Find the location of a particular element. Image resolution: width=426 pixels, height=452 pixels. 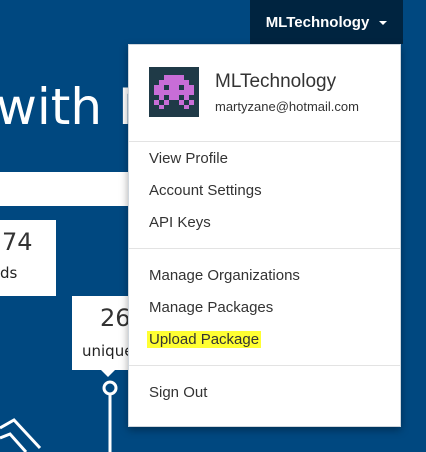

stat-label: ds is located at coordinates (9, 273).